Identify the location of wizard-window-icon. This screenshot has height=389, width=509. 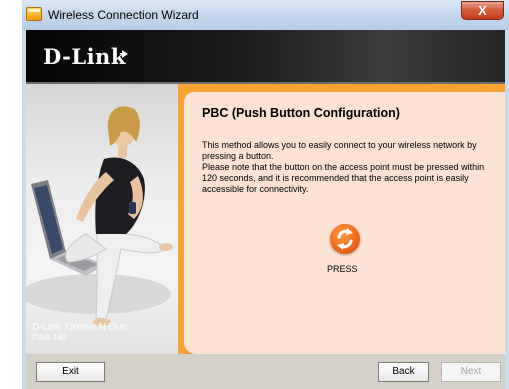
(34, 14).